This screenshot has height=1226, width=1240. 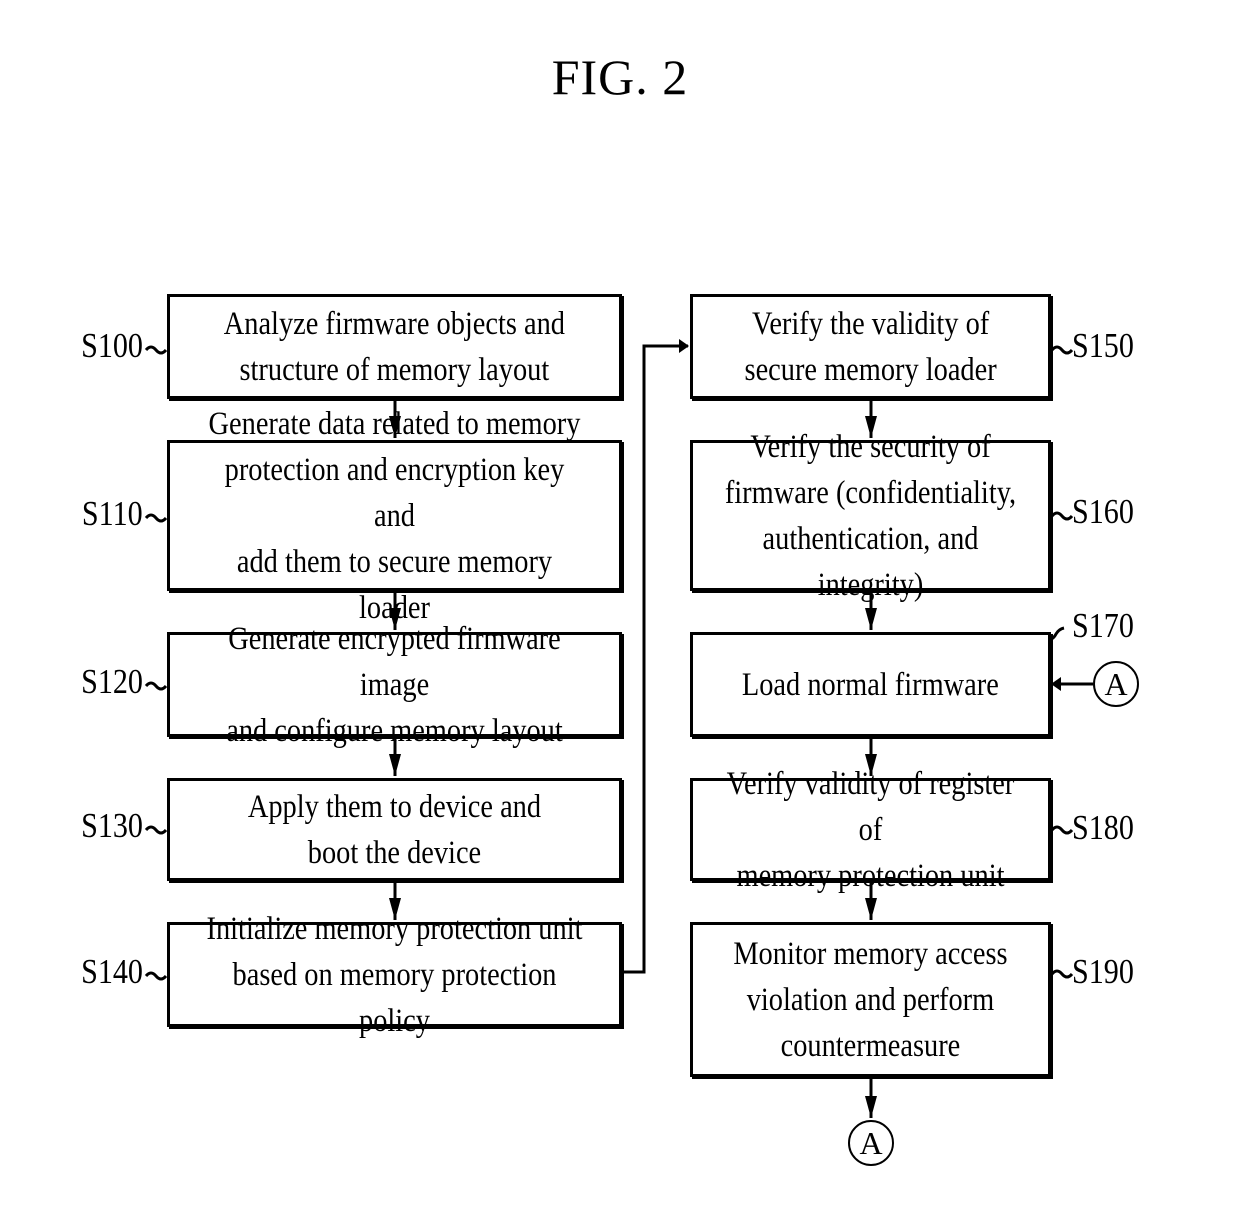 I want to click on step-box-s170: Load normal firmware, so click(x=870, y=684).